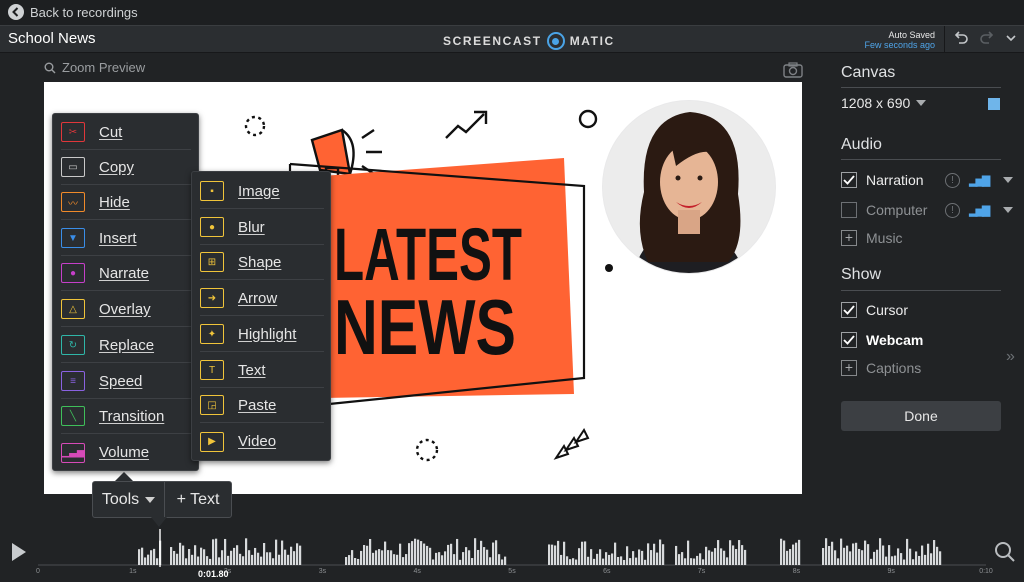  I want to click on menu-item-replace: ↻ Replace, so click(126, 345).